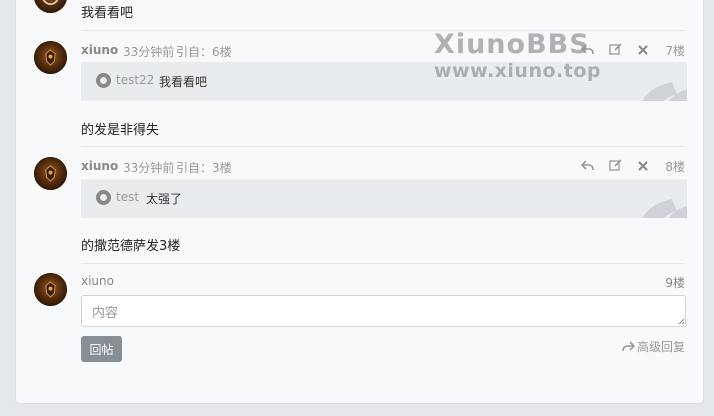 The height and width of the screenshot is (416, 714). Describe the element at coordinates (661, 346) in the screenshot. I see `advanced-reply-label: 高级回复` at that location.